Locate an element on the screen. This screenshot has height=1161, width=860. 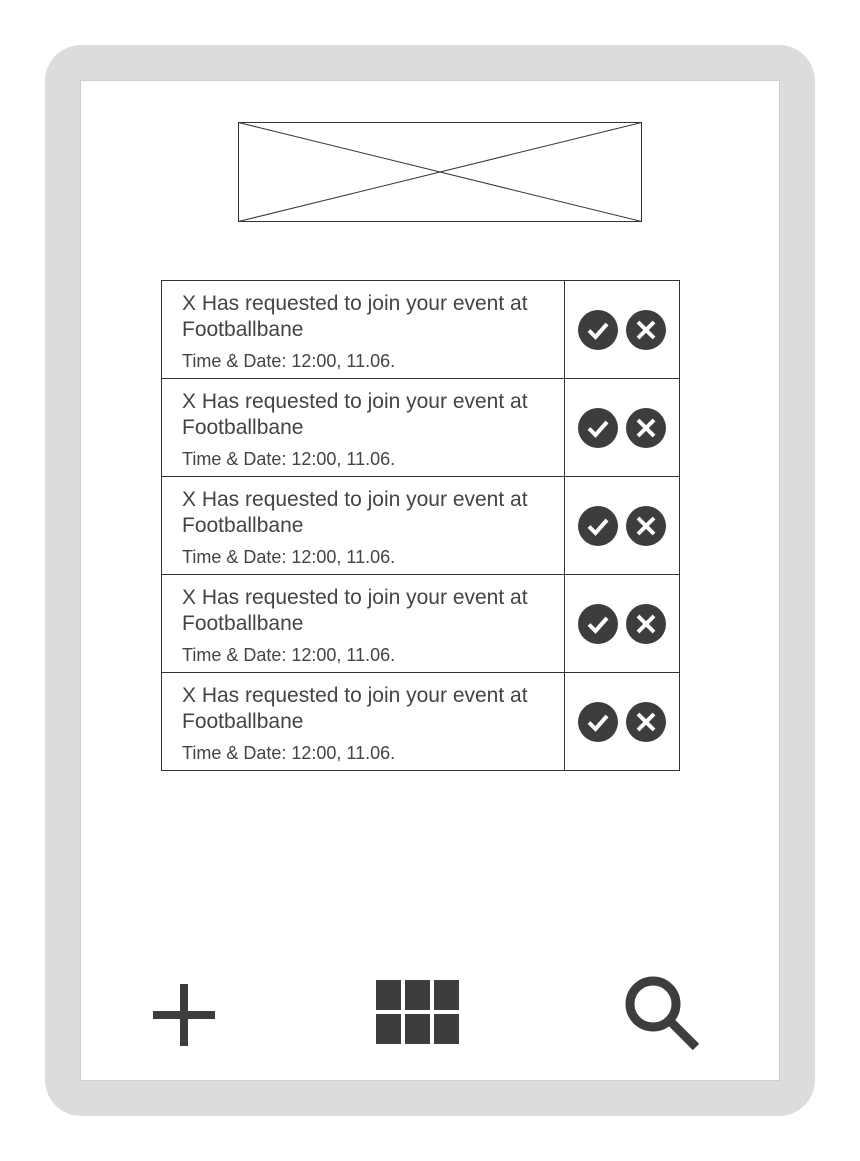
bottom-nav is located at coordinates (431, 1011).